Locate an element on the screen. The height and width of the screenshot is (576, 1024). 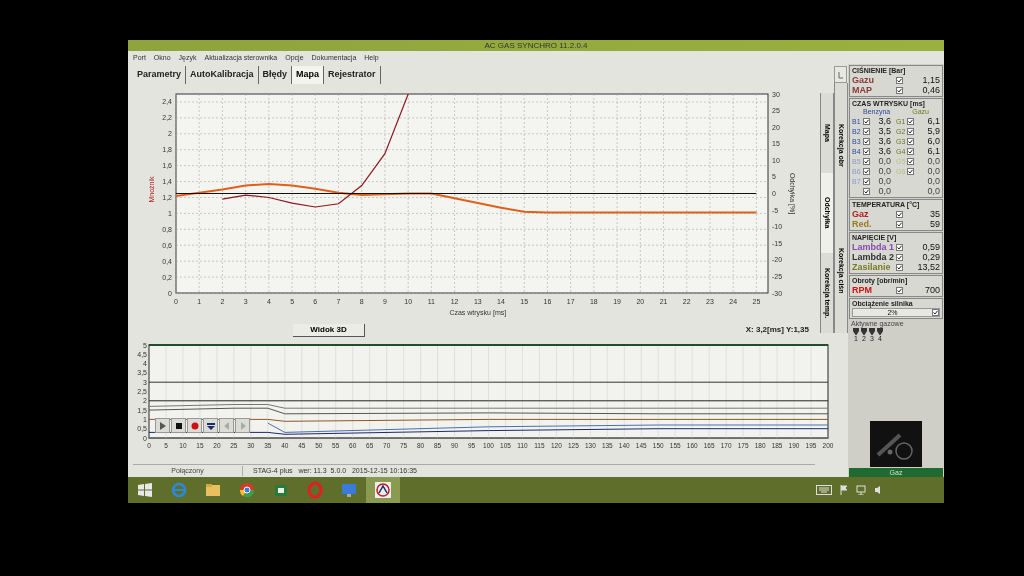
sensor-value: 1,15 is located at coordinates (931, 80).